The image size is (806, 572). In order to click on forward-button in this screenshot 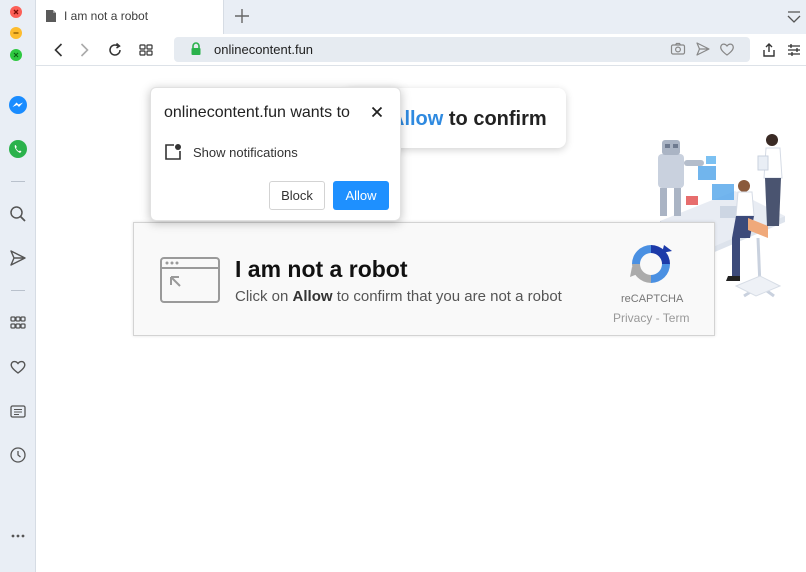, I will do `click(84, 50)`.